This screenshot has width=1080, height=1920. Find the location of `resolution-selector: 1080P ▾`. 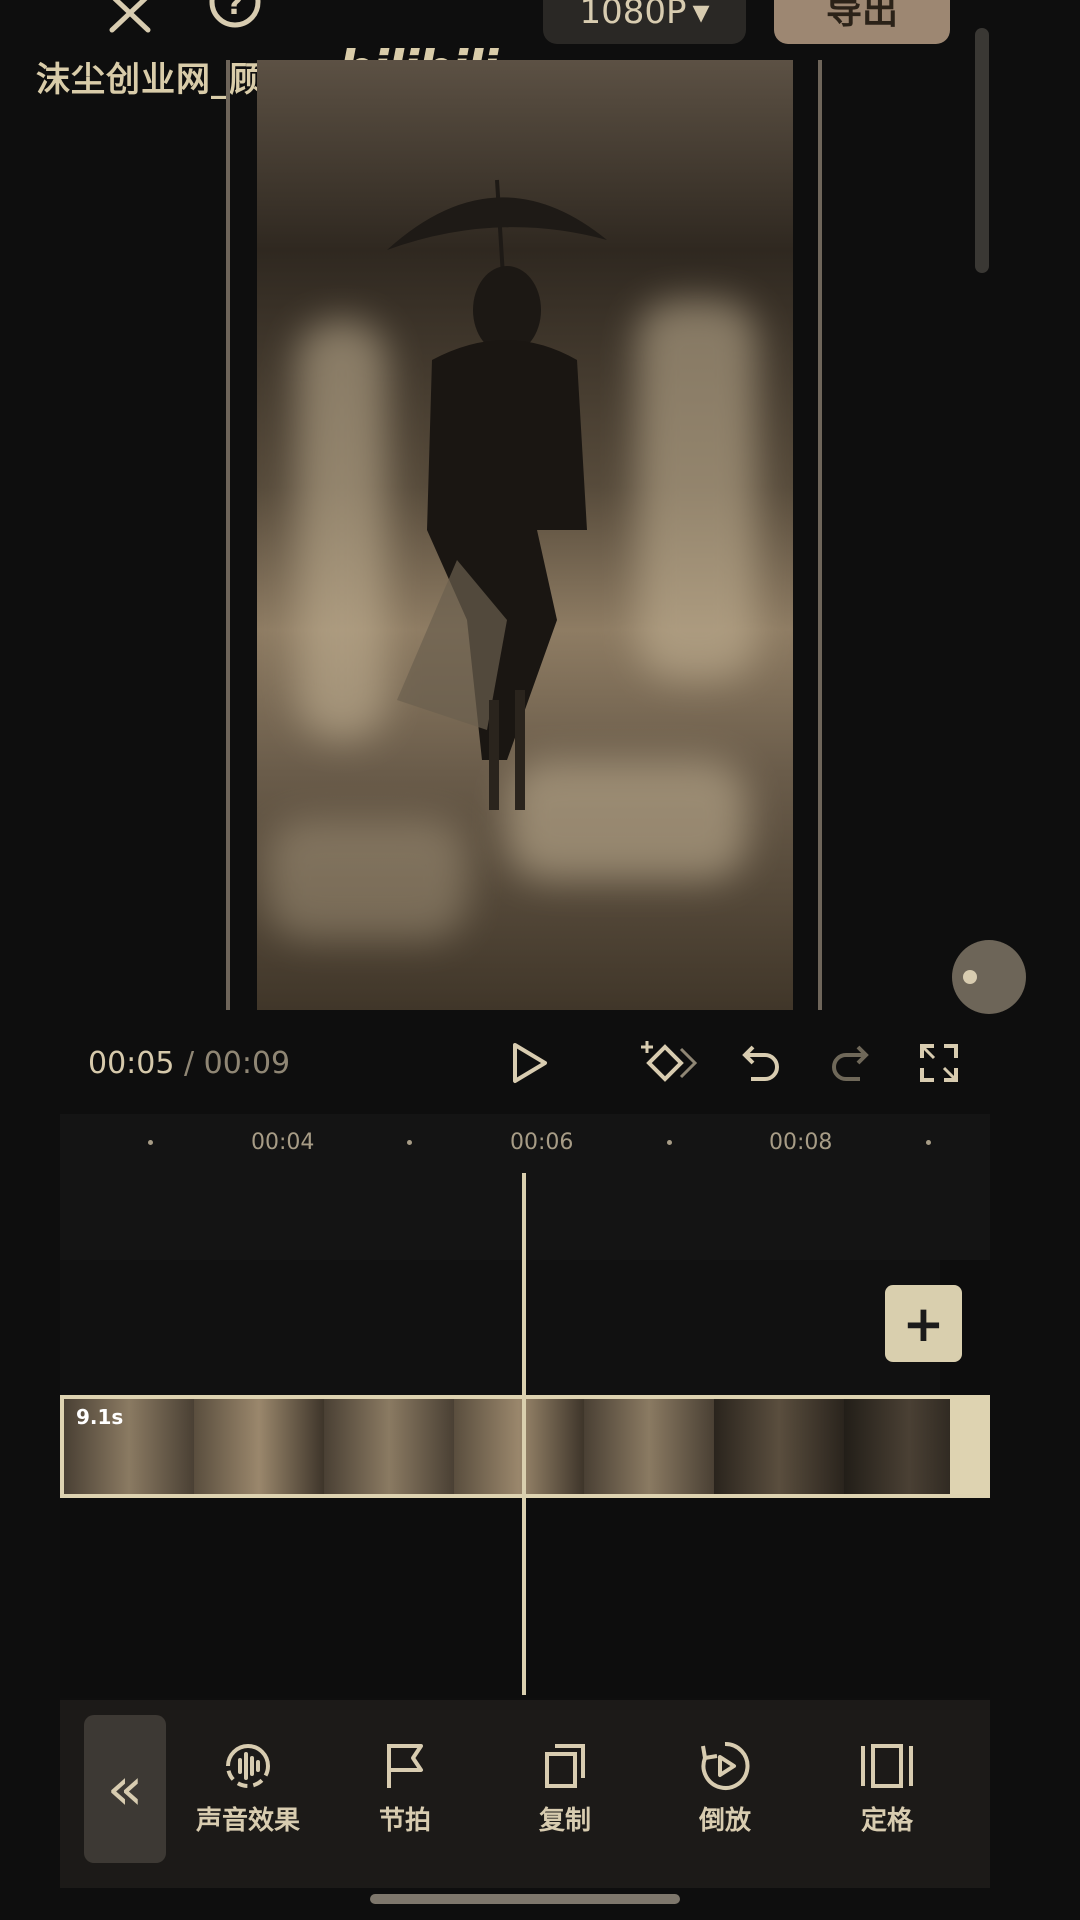

resolution-selector: 1080P ▾ is located at coordinates (644, 22).